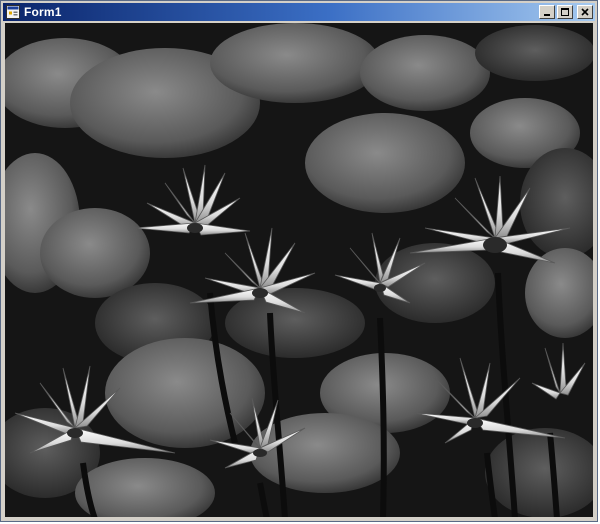 This screenshot has width=600, height=524. I want to click on form-app-icon, so click(13, 12).